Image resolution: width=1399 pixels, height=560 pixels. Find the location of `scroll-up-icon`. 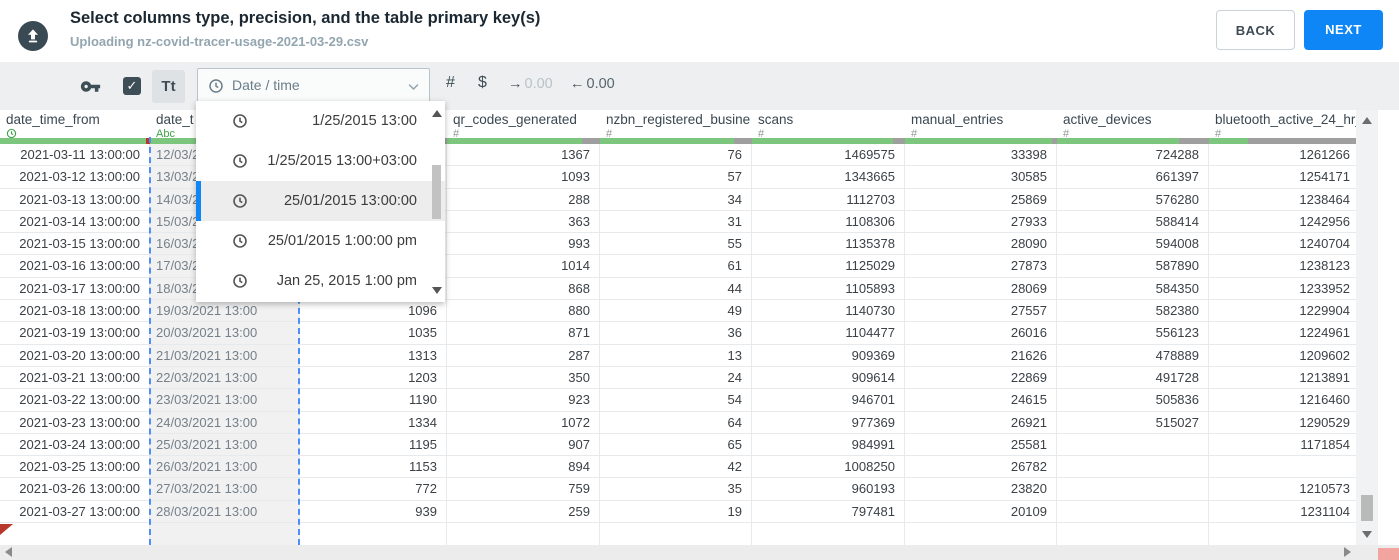

scroll-up-icon is located at coordinates (1367, 120).